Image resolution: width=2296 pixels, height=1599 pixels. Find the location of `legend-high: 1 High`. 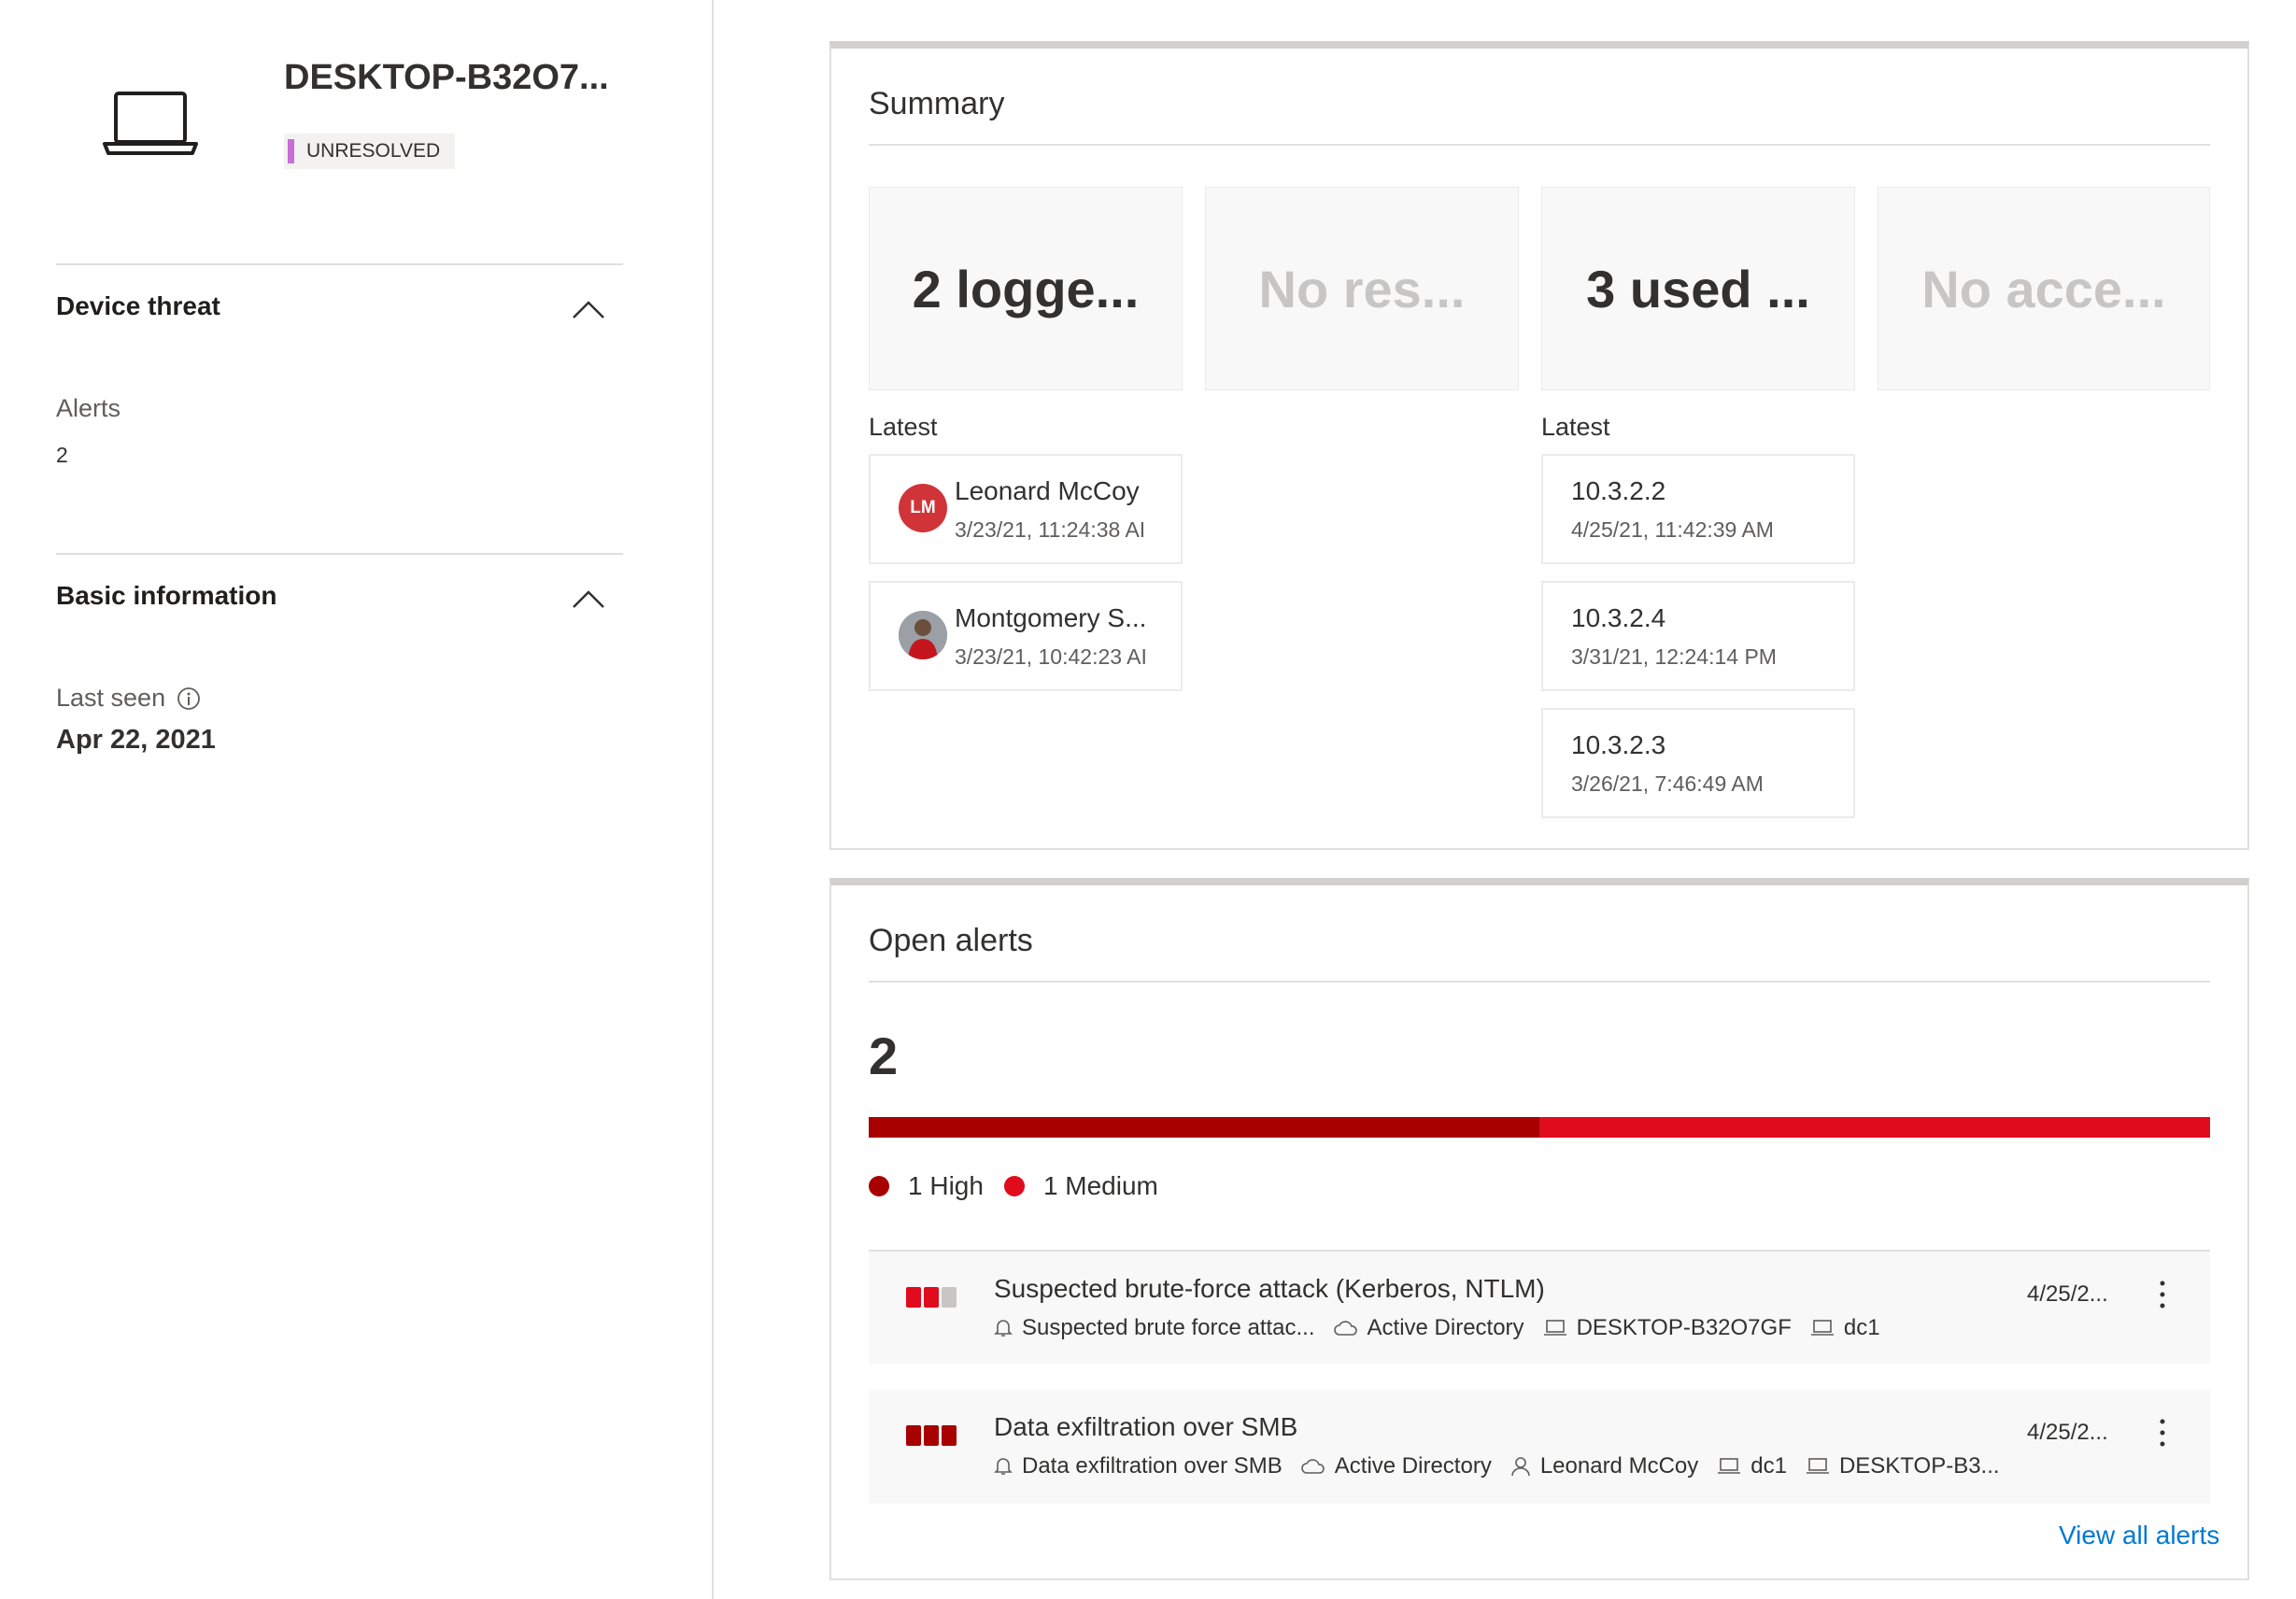

legend-high: 1 High is located at coordinates (926, 1186).